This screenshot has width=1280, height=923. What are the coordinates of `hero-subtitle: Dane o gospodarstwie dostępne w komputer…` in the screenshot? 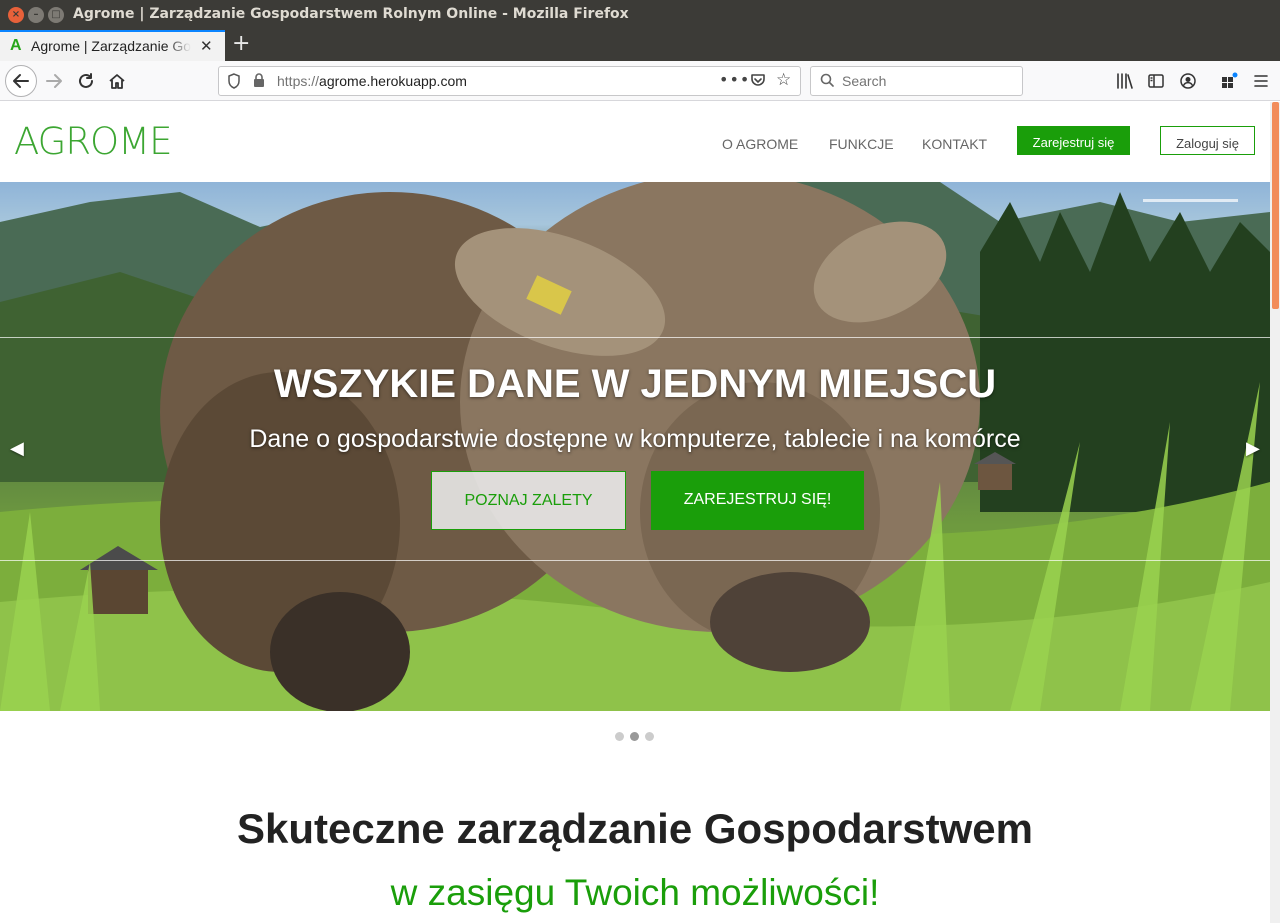 It's located at (635, 439).